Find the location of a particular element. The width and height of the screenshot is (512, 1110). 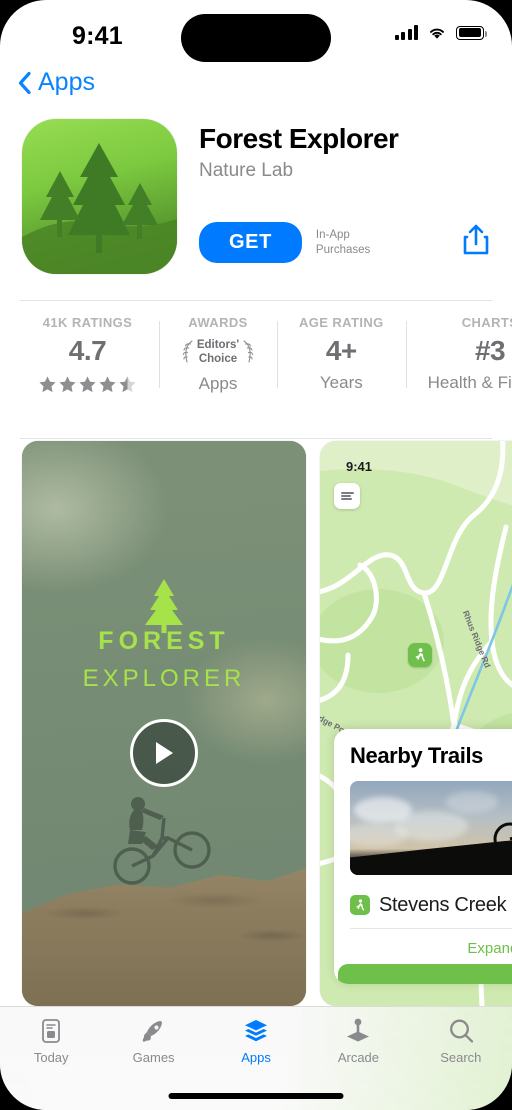

tab-label: Today is located at coordinates (51, 1057).